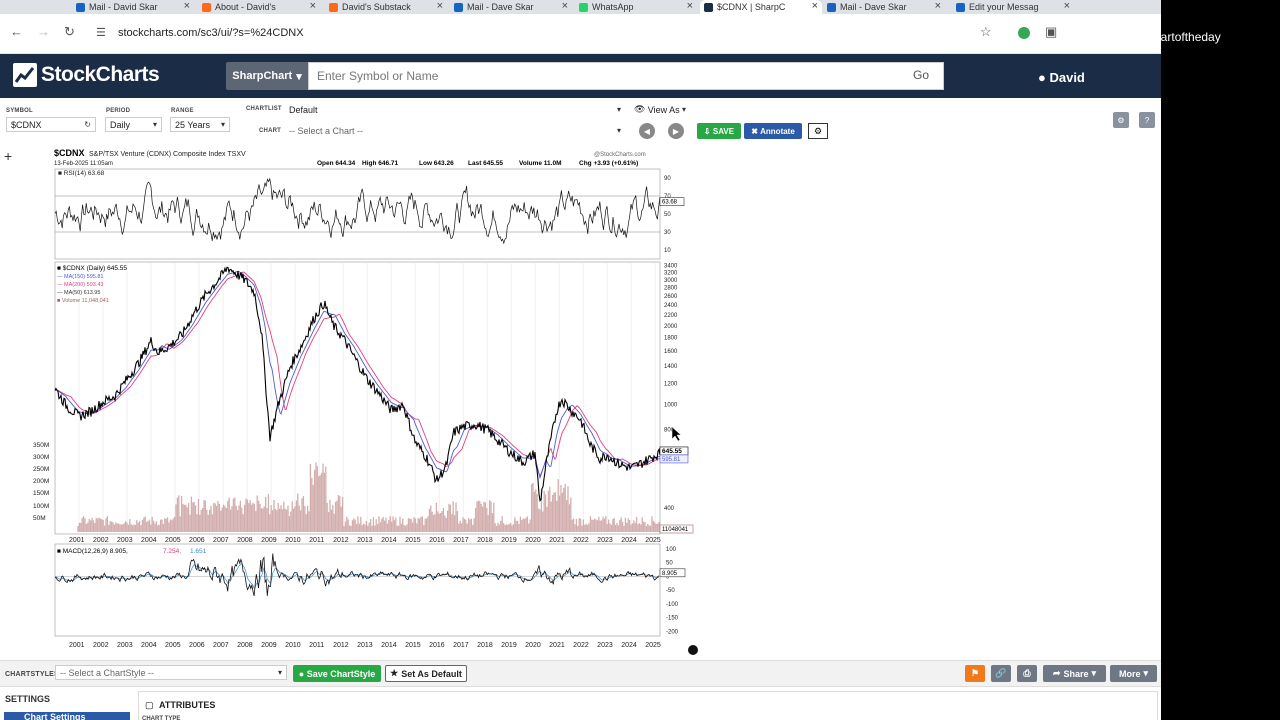 The width and height of the screenshot is (1280, 720). What do you see at coordinates (365, 540) in the screenshot?
I see `x-axis-label: 2013` at bounding box center [365, 540].